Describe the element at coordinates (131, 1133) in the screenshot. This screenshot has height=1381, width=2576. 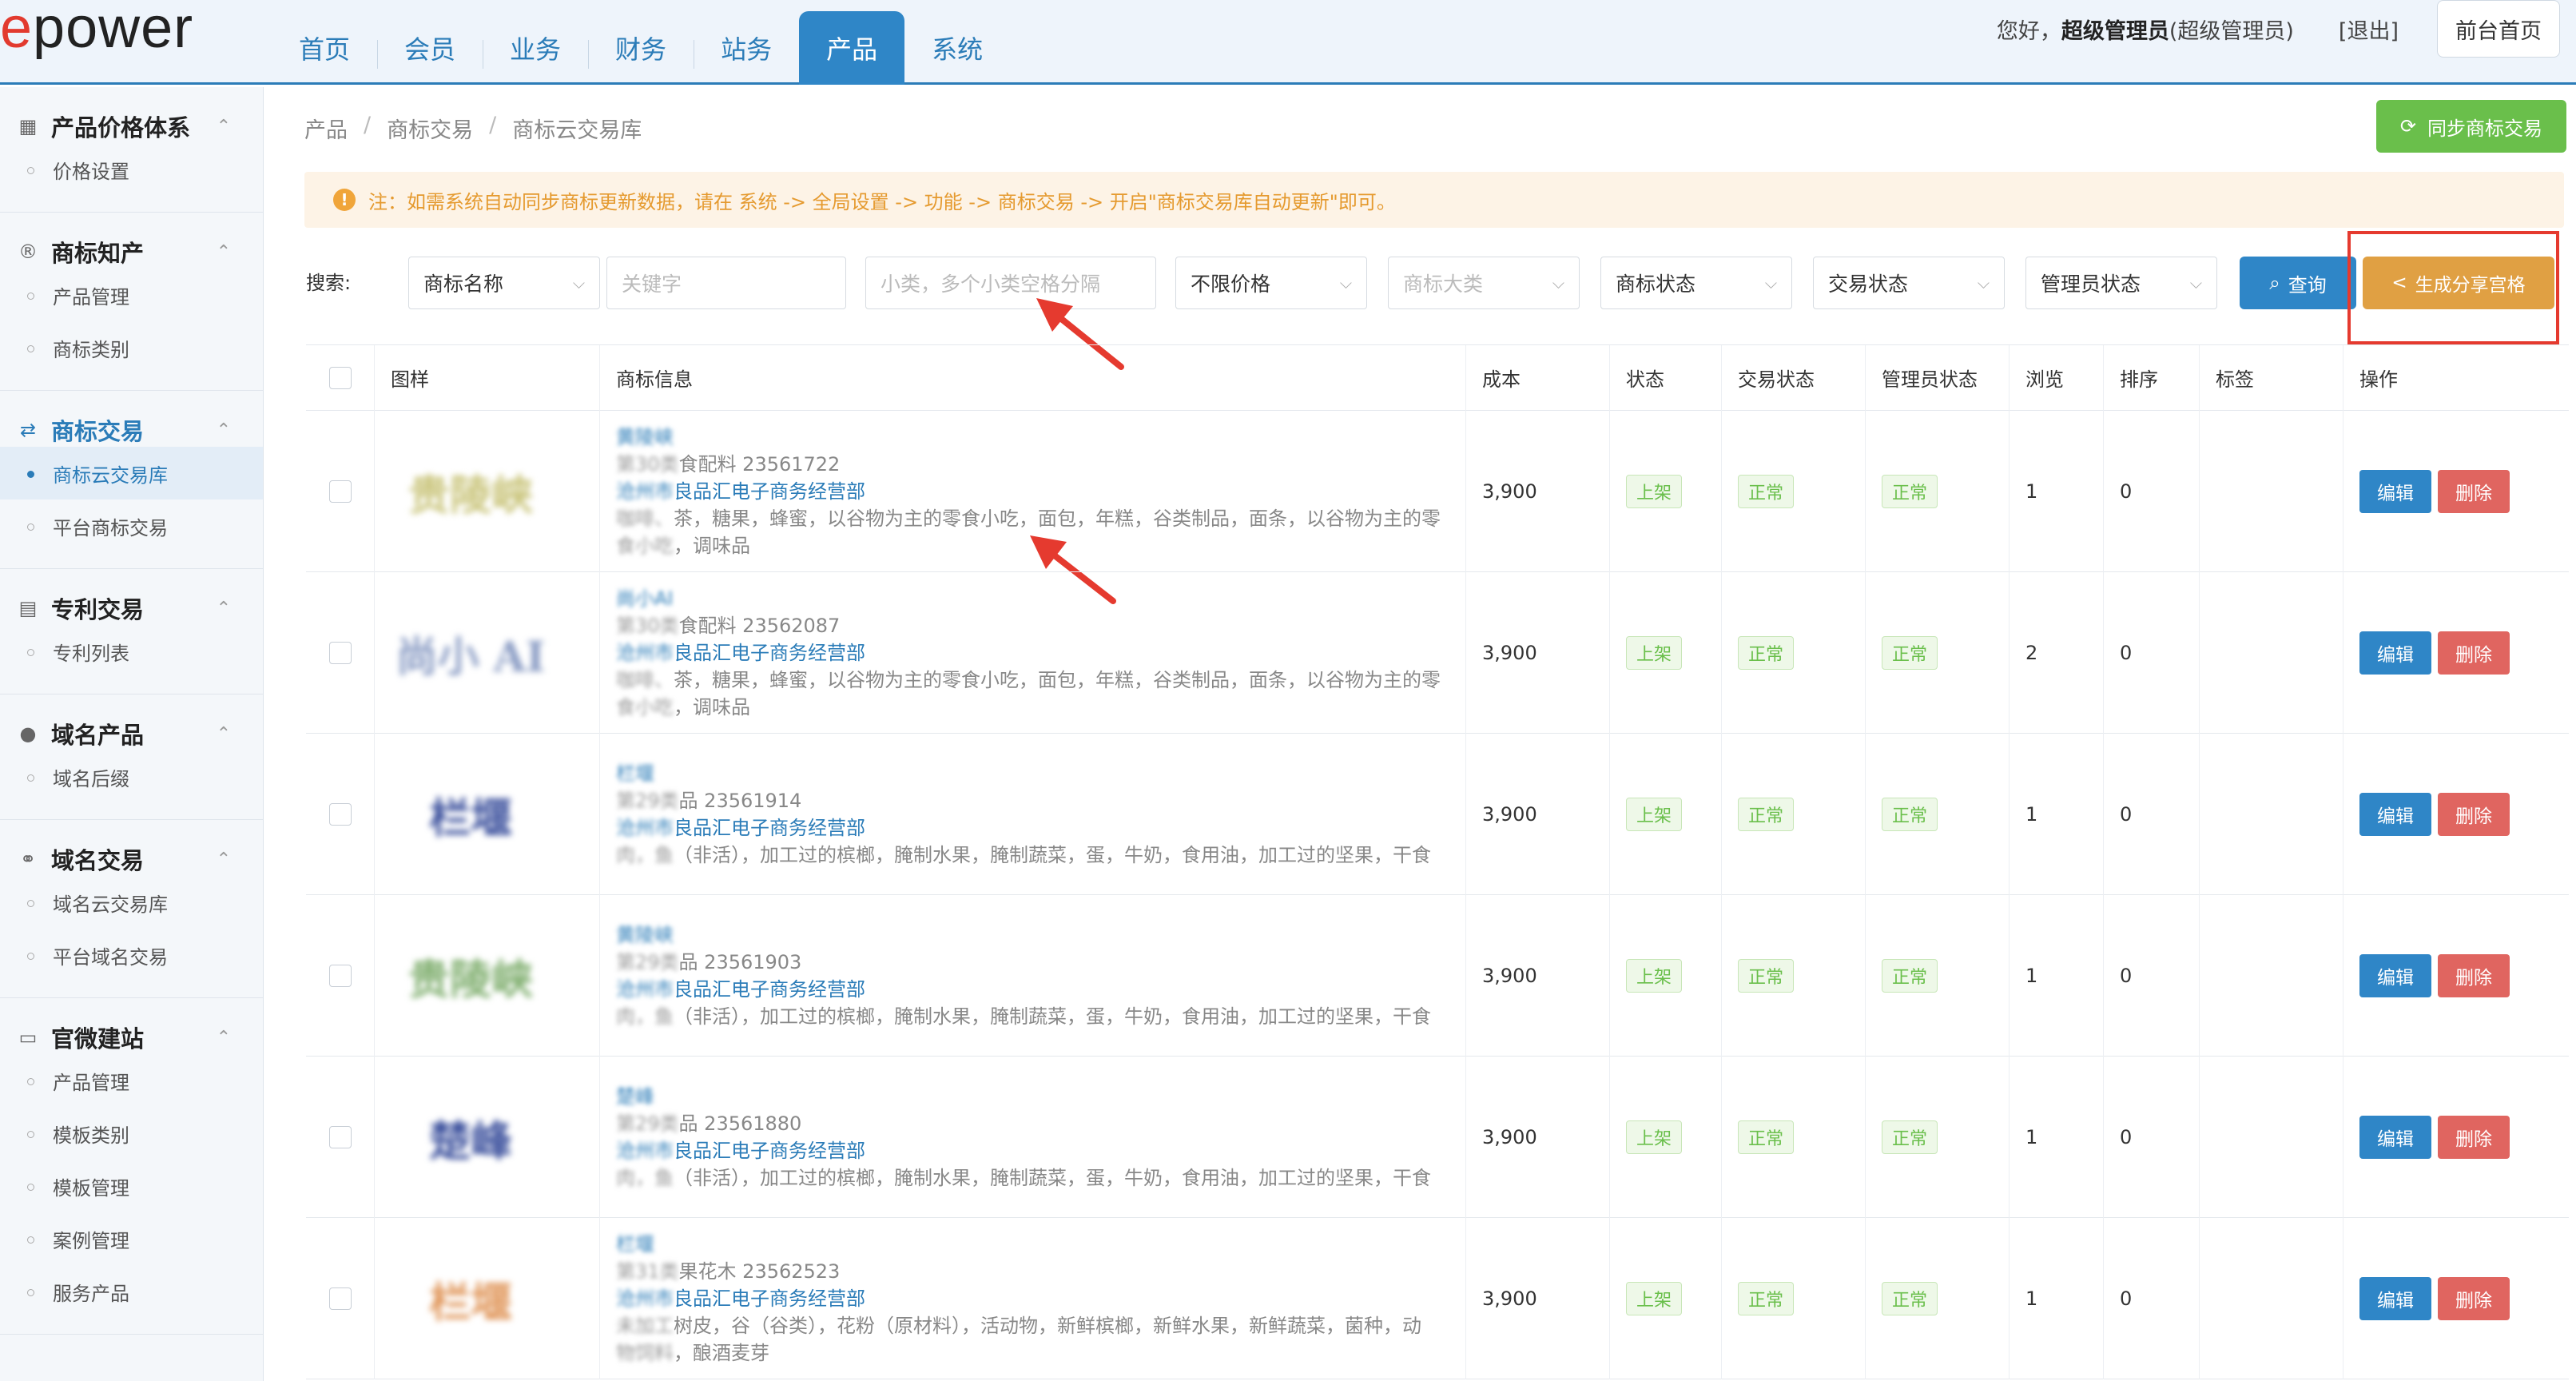
I see `sidebar-item: 模板类别` at that location.